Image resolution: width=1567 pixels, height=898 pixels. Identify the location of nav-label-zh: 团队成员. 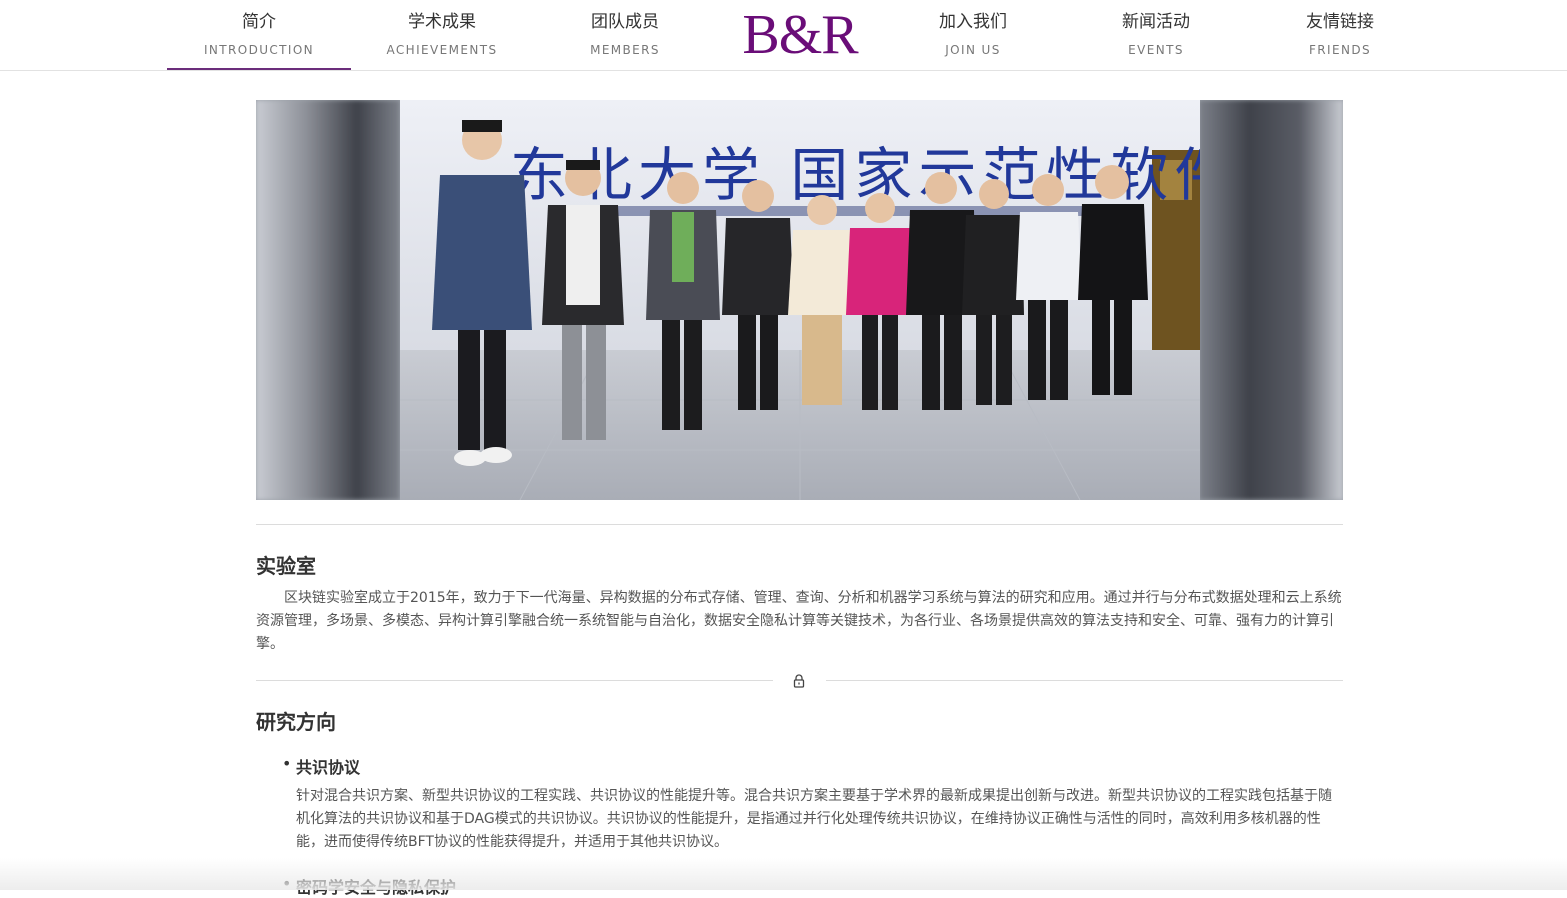
(625, 22).